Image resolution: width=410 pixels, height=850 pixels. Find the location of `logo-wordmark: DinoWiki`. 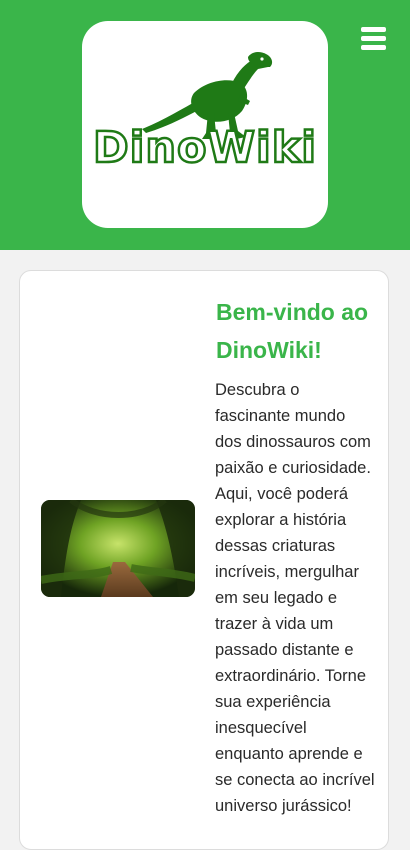

logo-wordmark: DinoWiki is located at coordinates (205, 148).